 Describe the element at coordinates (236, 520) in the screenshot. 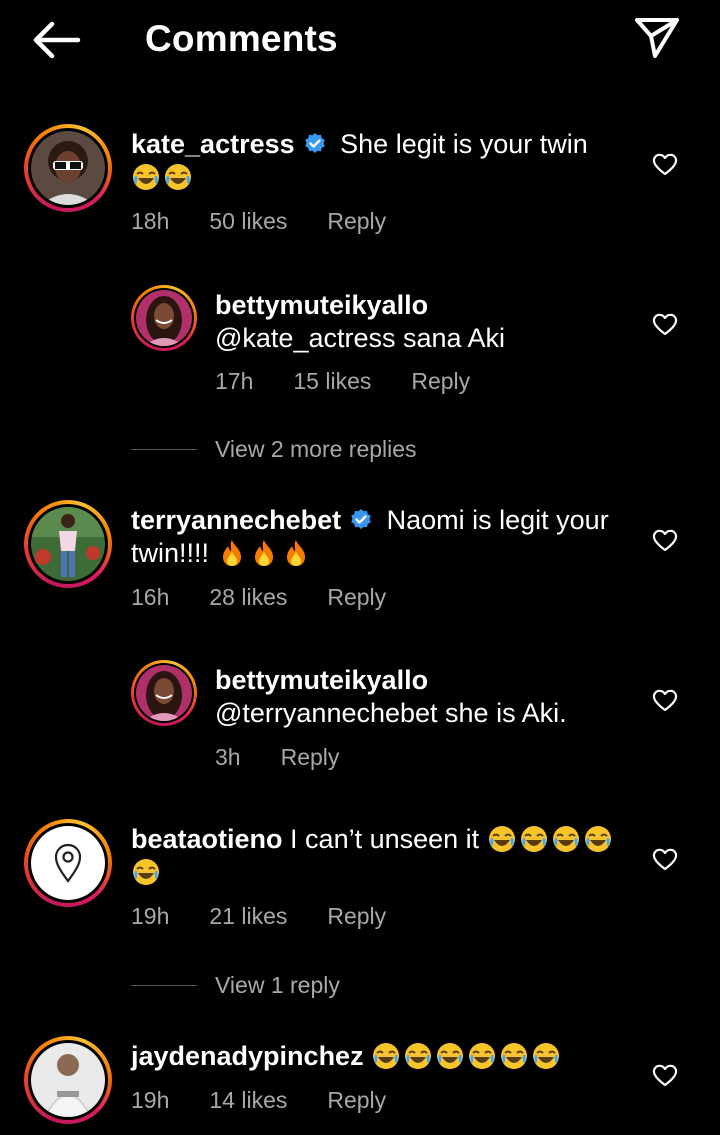

I see `comment-username: terryannechebet` at that location.